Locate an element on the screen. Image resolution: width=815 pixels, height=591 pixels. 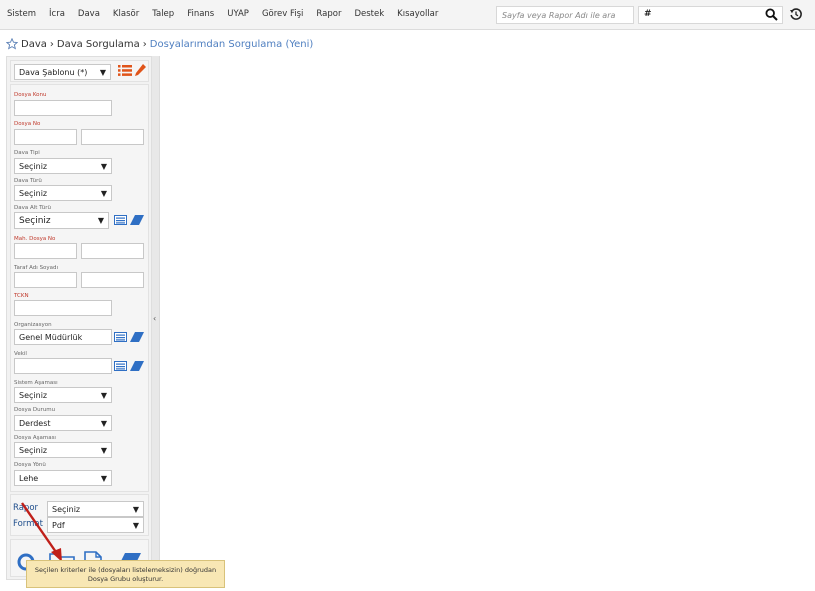
vekil-input is located at coordinates (63, 366).